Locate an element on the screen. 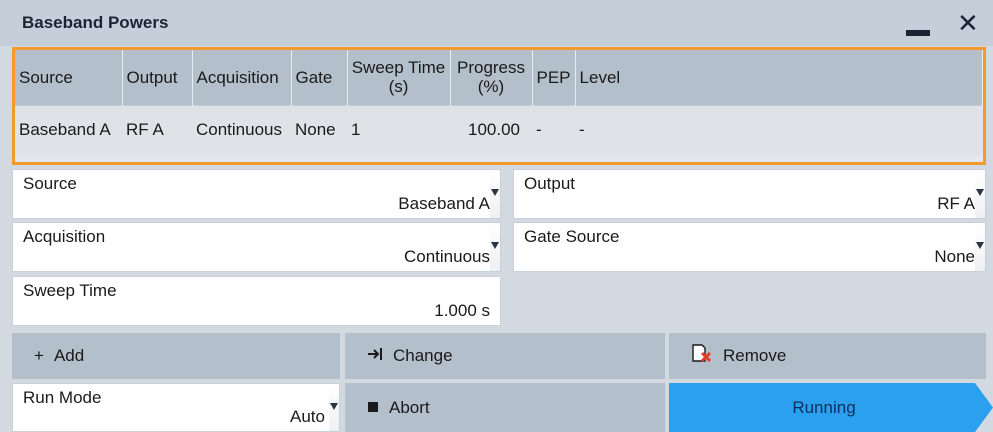 This screenshot has width=993, height=432. run-mode-label: Run Mode is located at coordinates (62, 397).